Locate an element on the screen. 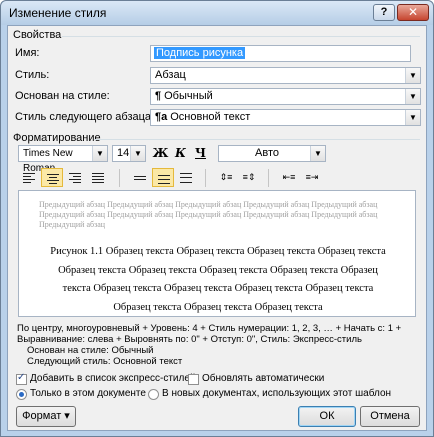  next-style-value: Основной текст is located at coordinates (210, 117).